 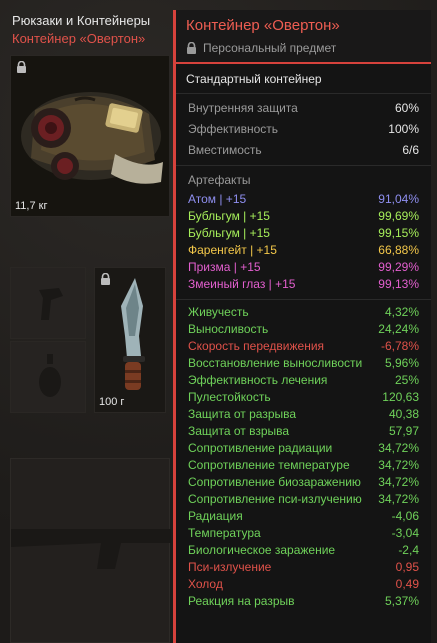 What do you see at coordinates (270, 48) in the screenshot?
I see `tooltip-subtitle: Персональный предмет` at bounding box center [270, 48].